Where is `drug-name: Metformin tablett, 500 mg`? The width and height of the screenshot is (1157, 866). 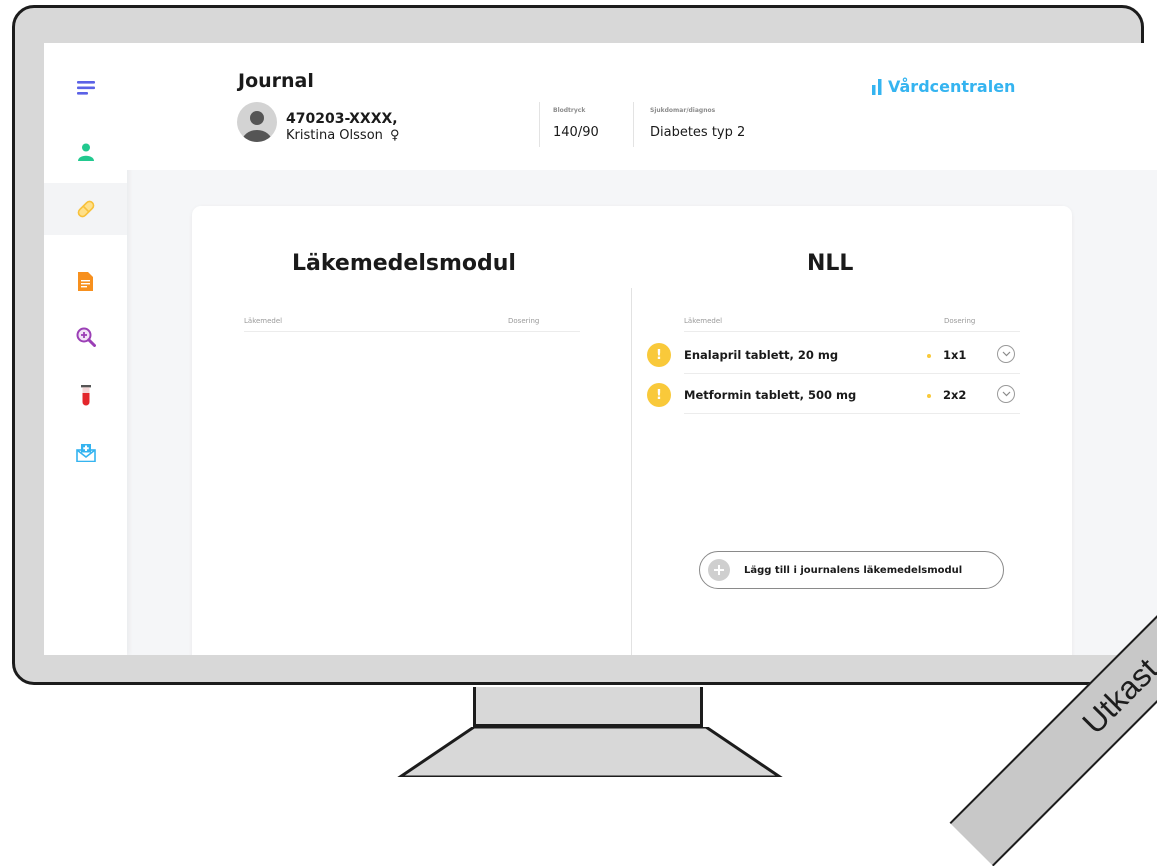 drug-name: Metformin tablett, 500 mg is located at coordinates (770, 395).